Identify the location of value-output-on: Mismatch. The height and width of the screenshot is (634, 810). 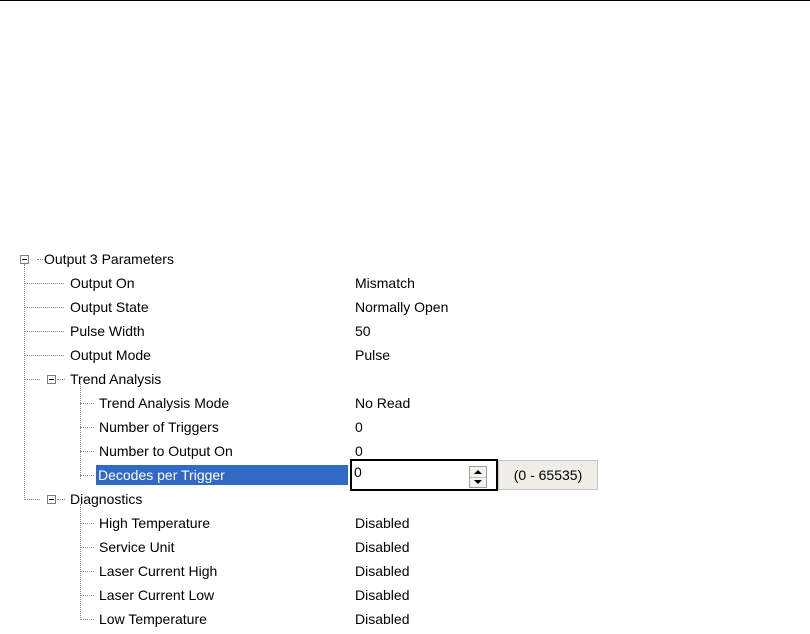
(385, 283).